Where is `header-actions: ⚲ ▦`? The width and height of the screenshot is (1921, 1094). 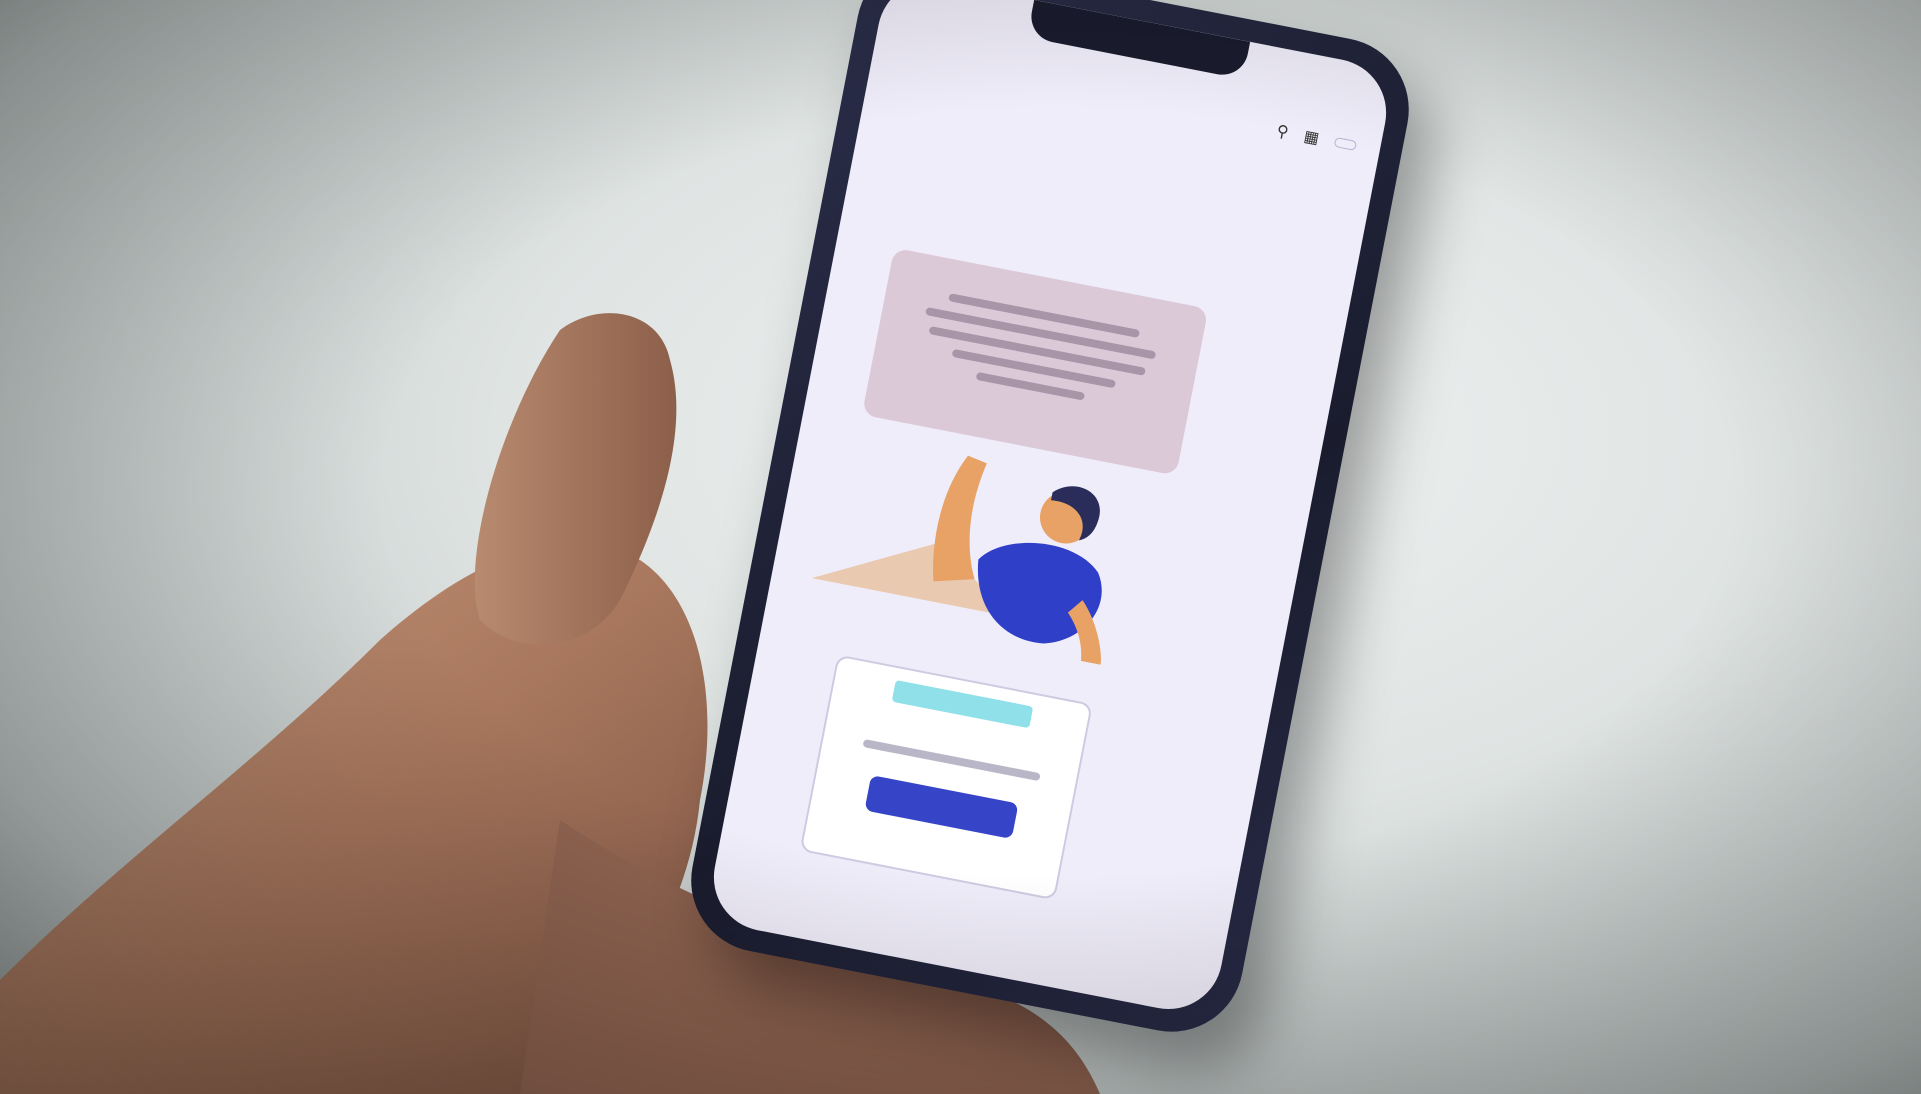 header-actions: ⚲ ▦ is located at coordinates (1316, 138).